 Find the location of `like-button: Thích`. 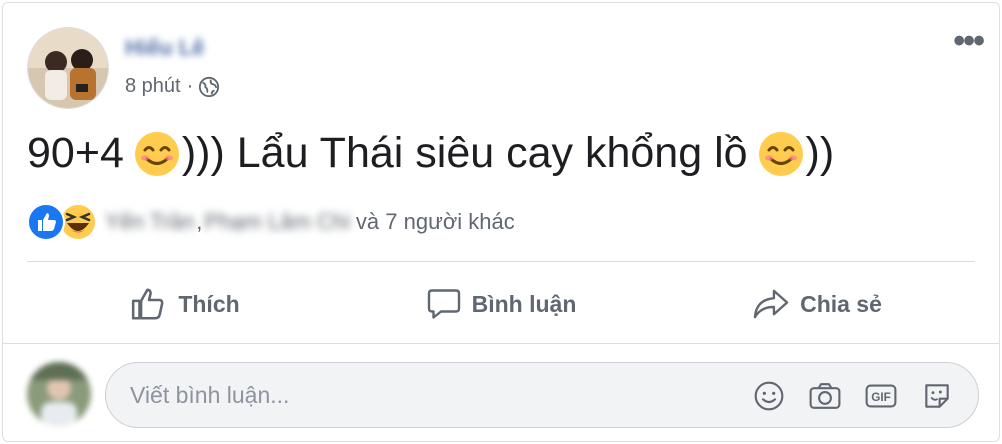

like-button: Thích is located at coordinates (185, 304).